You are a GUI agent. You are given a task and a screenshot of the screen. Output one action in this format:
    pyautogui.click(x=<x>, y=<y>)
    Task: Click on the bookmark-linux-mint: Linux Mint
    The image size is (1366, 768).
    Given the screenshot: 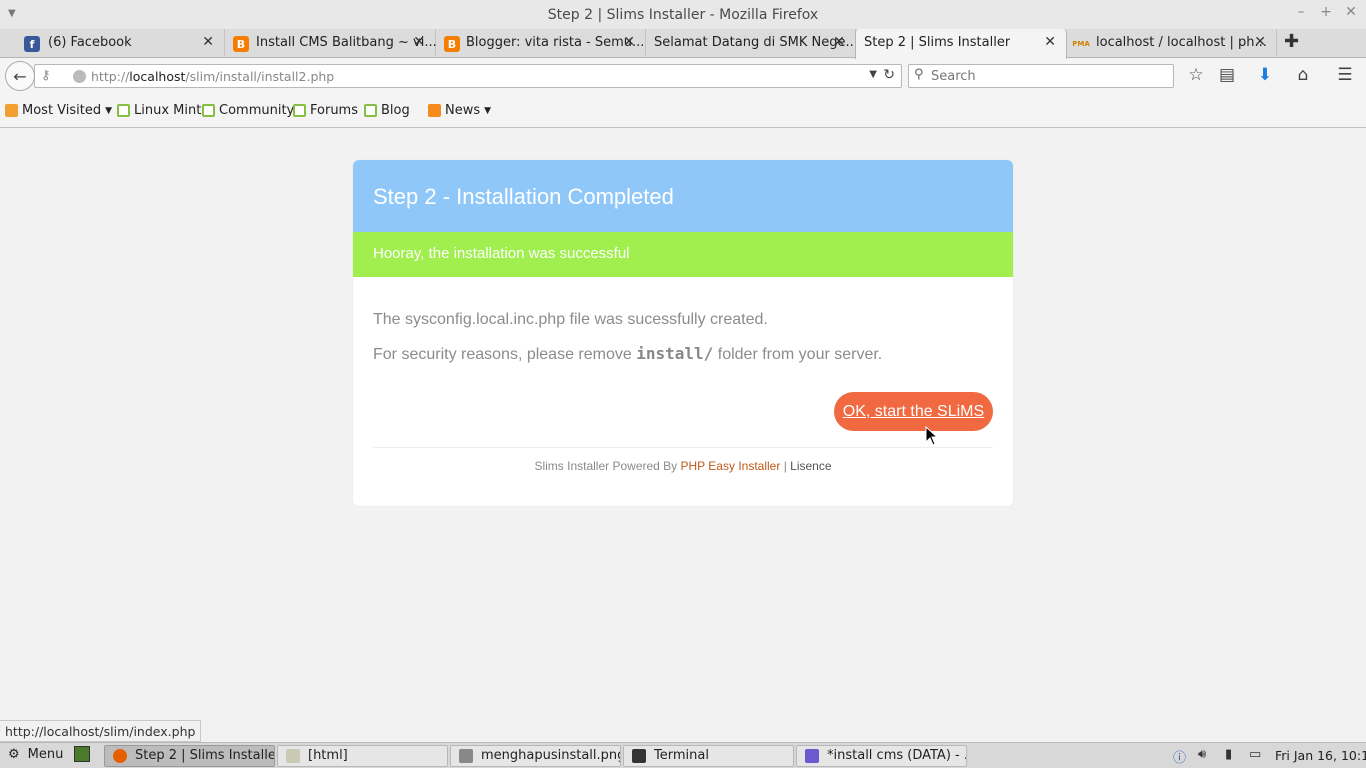 What is the action you would take?
    pyautogui.click(x=159, y=110)
    